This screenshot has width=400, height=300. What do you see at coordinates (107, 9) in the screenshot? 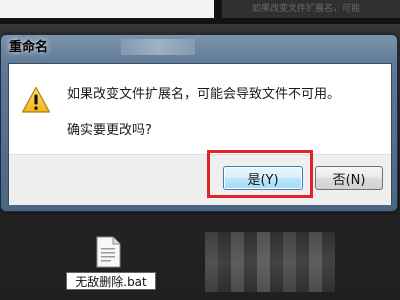
I see `background-window-pane` at bounding box center [107, 9].